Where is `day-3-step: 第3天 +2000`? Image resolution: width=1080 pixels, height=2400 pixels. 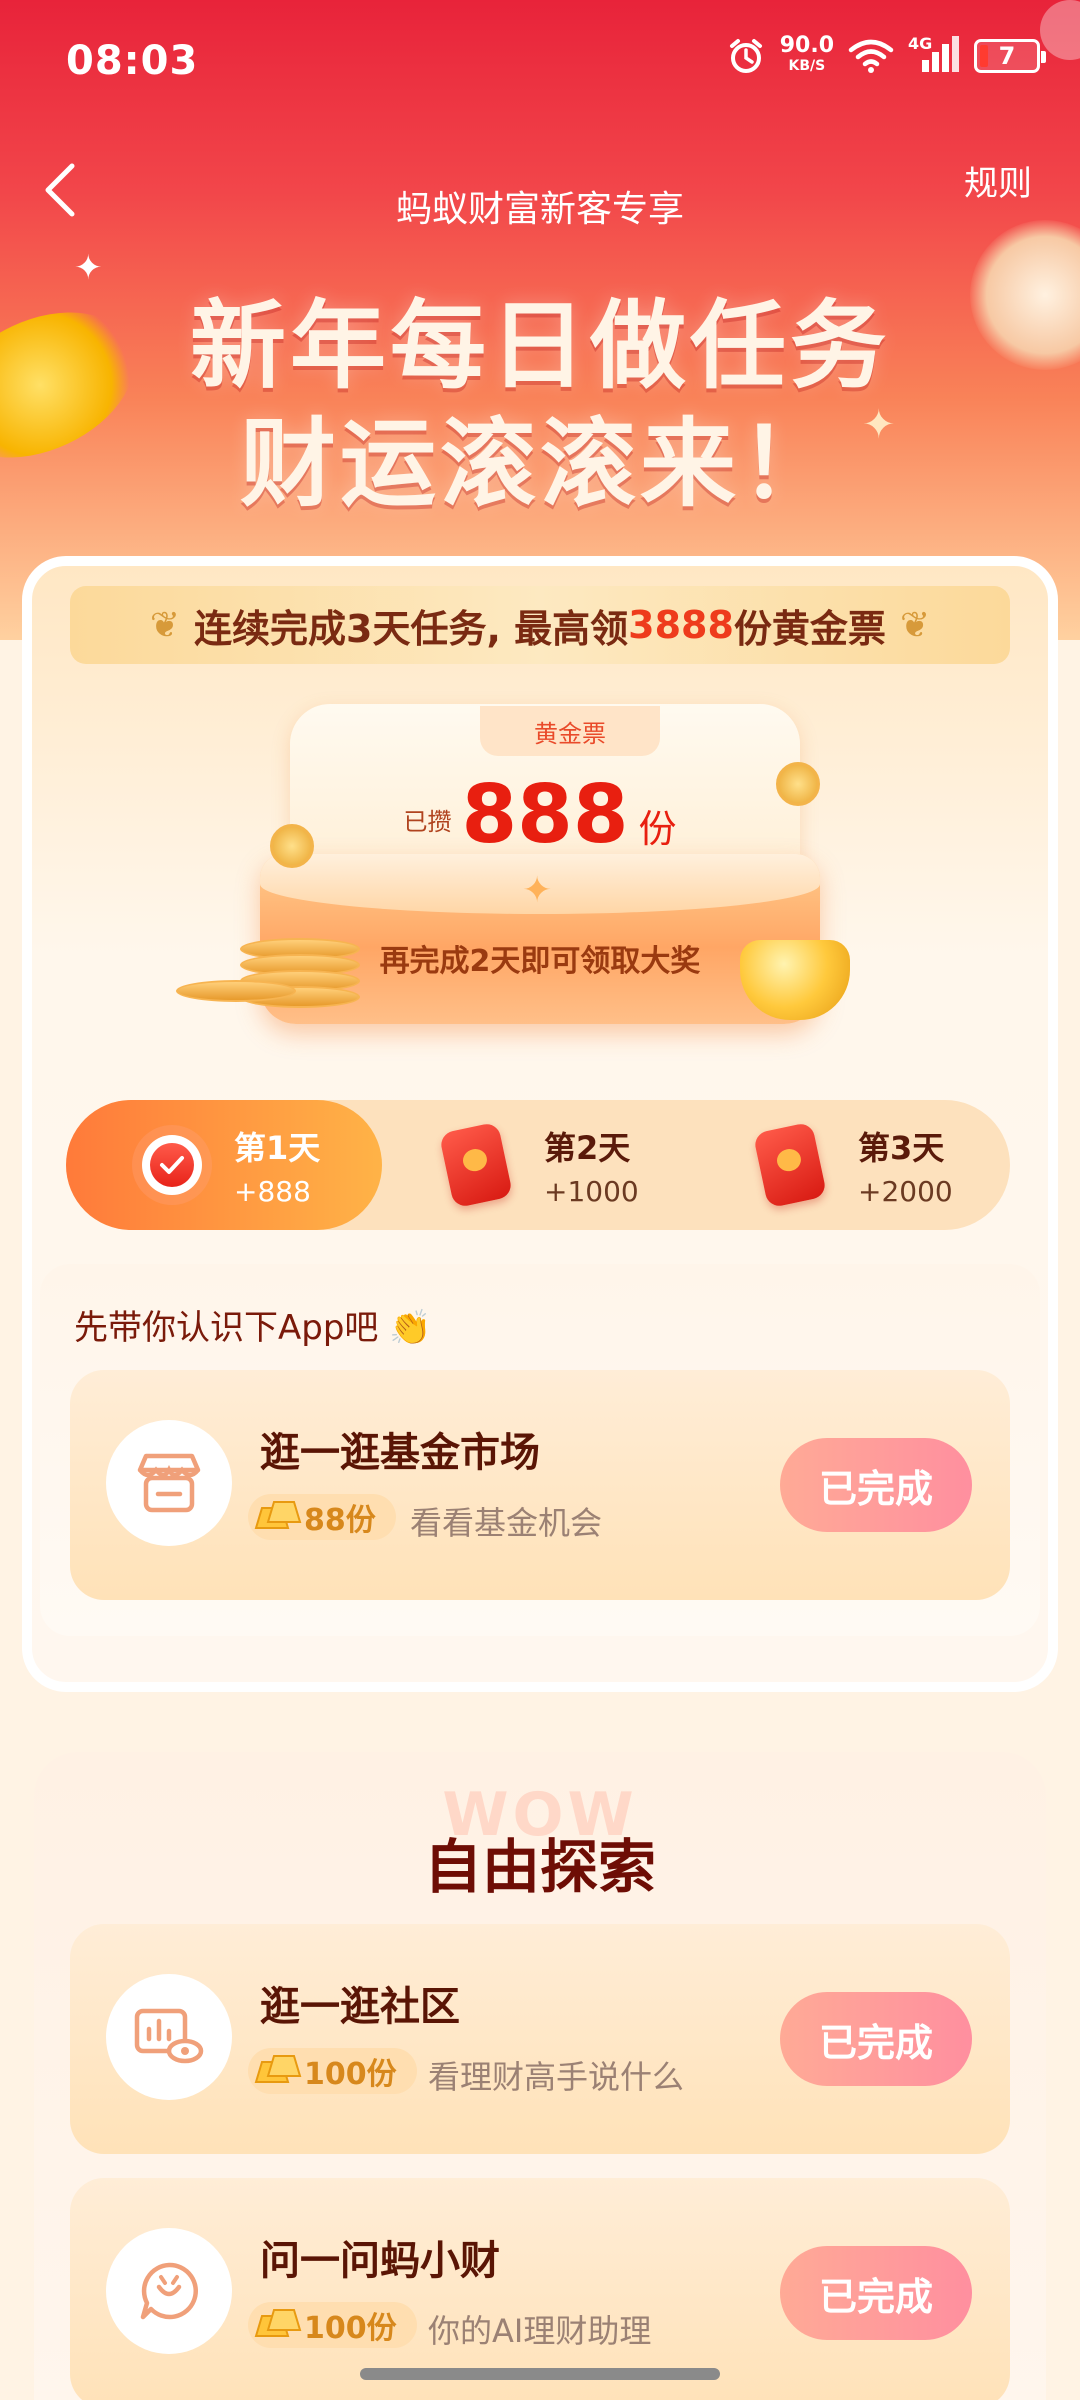
day-3-step: 第3天 +2000 is located at coordinates (896, 1165).